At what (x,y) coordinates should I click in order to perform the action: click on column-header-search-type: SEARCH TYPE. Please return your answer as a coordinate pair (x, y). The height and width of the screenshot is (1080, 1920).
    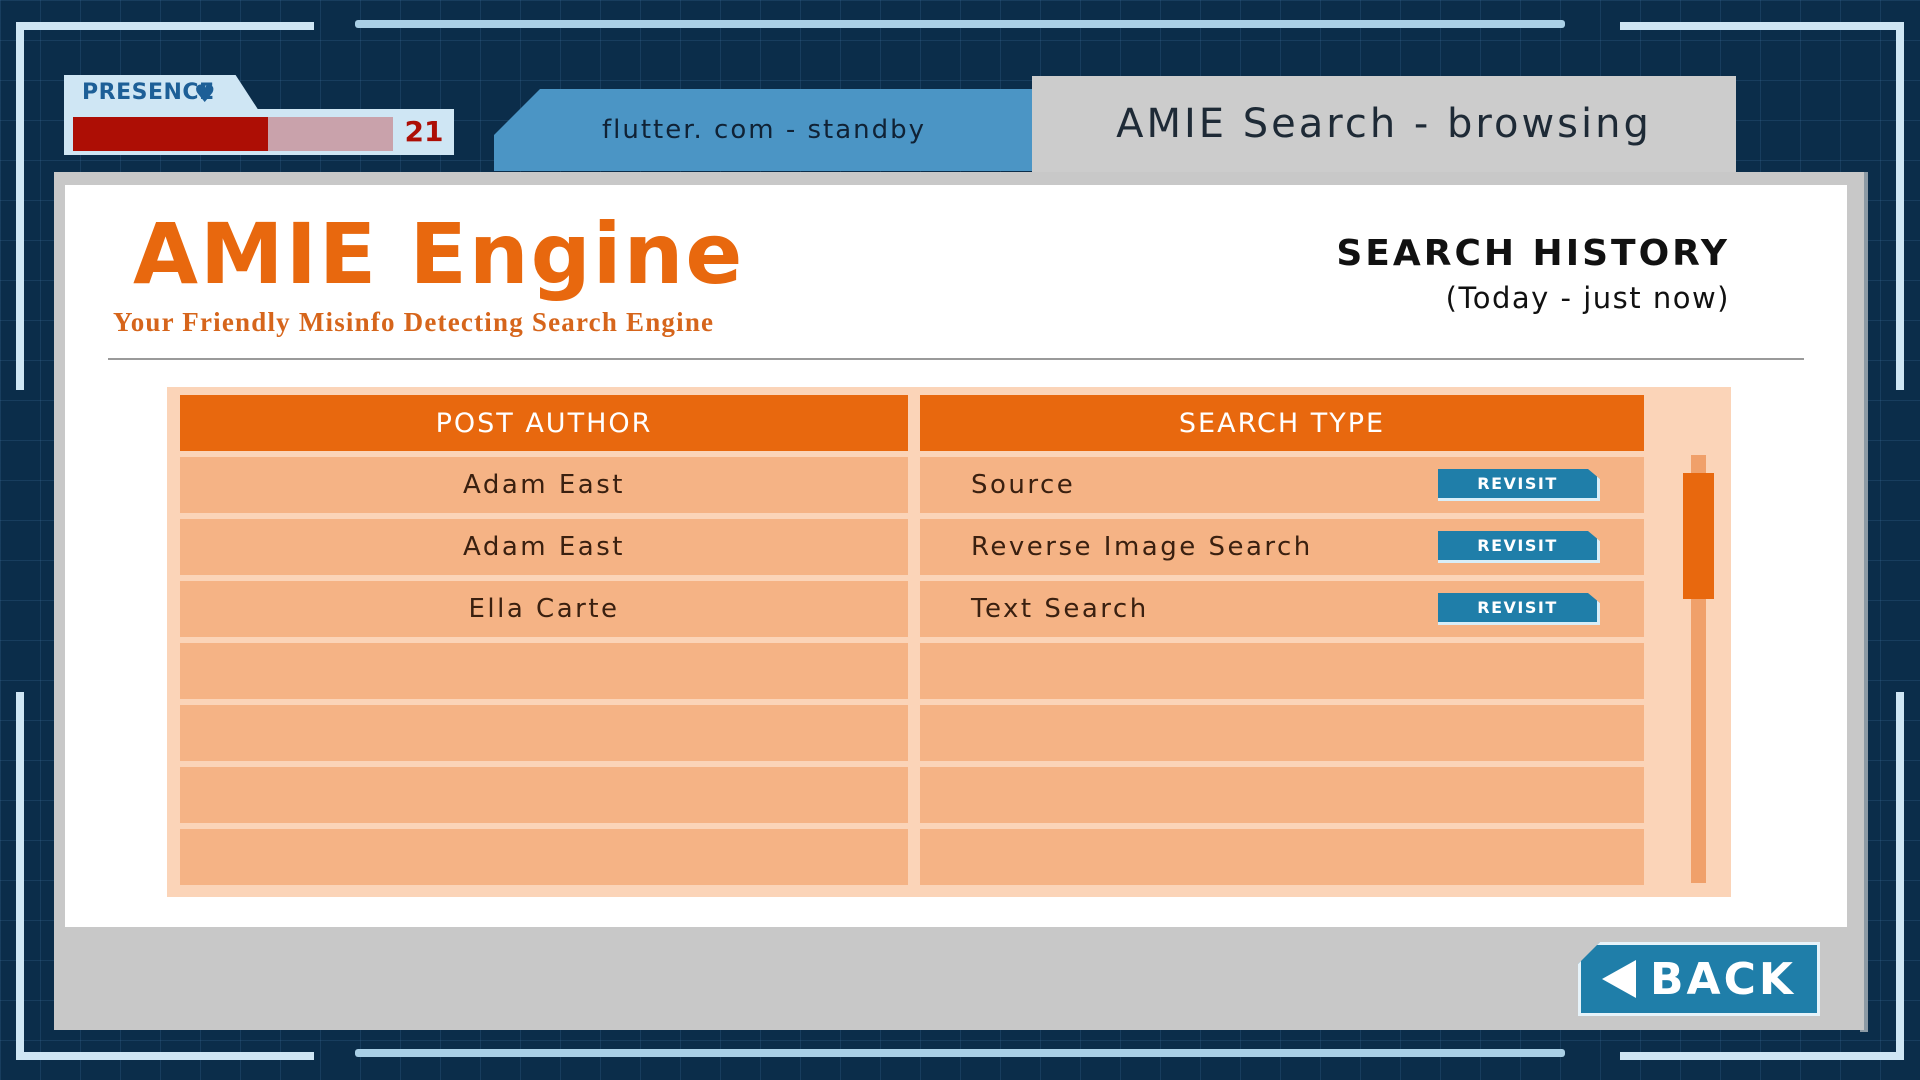
    Looking at the image, I should click on (1282, 423).